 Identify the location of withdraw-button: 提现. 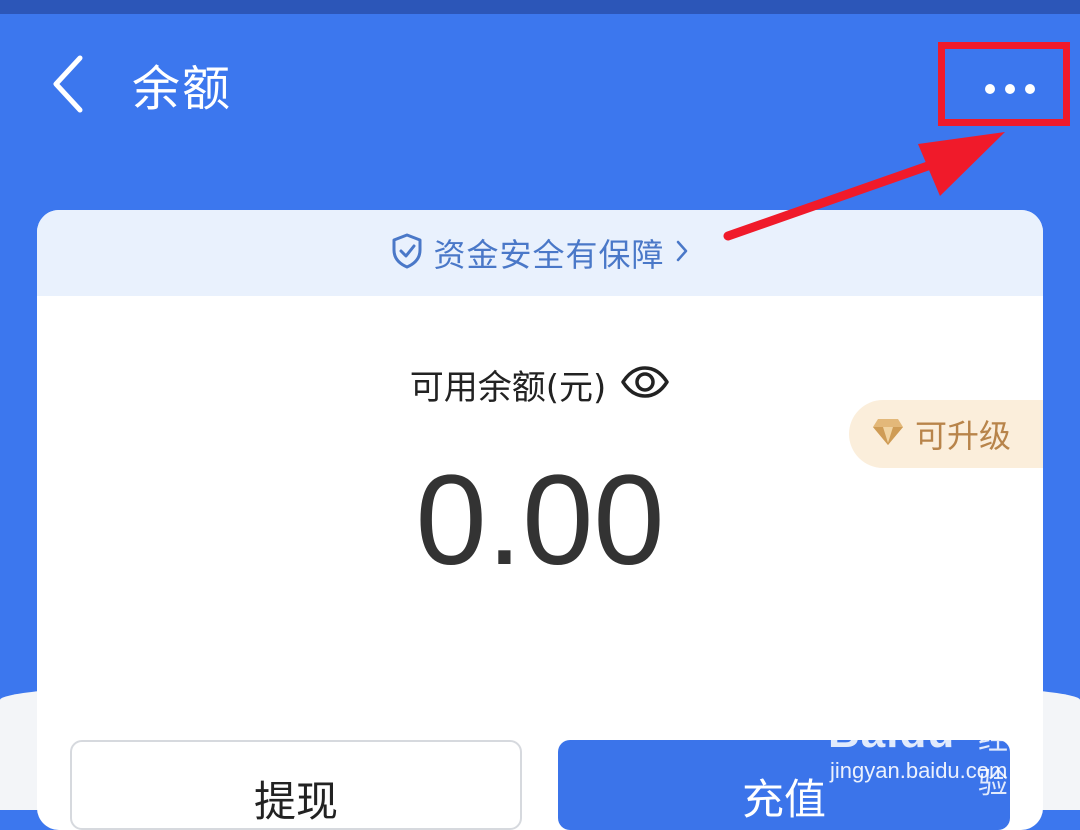
(296, 785).